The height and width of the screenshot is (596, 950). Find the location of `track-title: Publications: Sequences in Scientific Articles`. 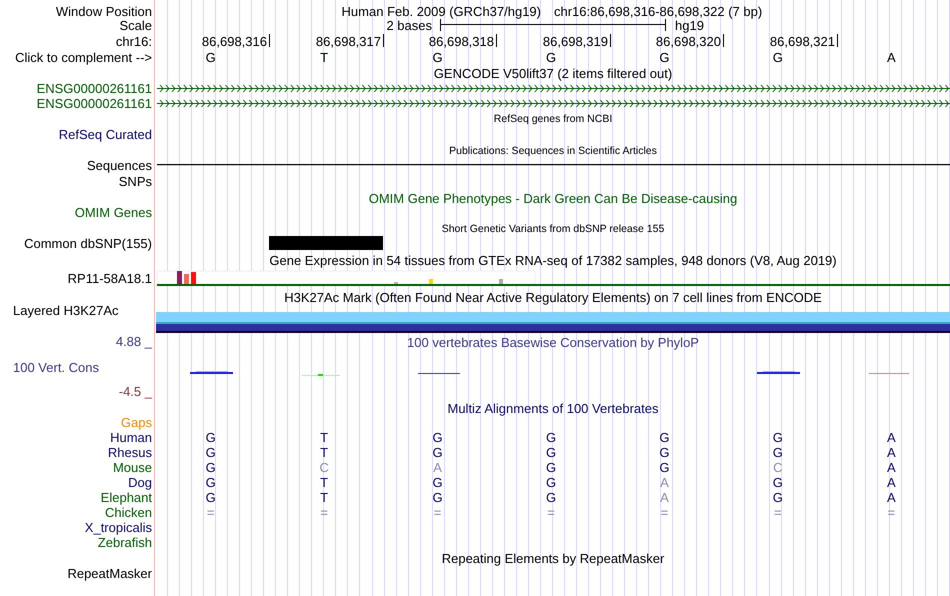

track-title: Publications: Sequences in Scientific Articles is located at coordinates (553, 151).